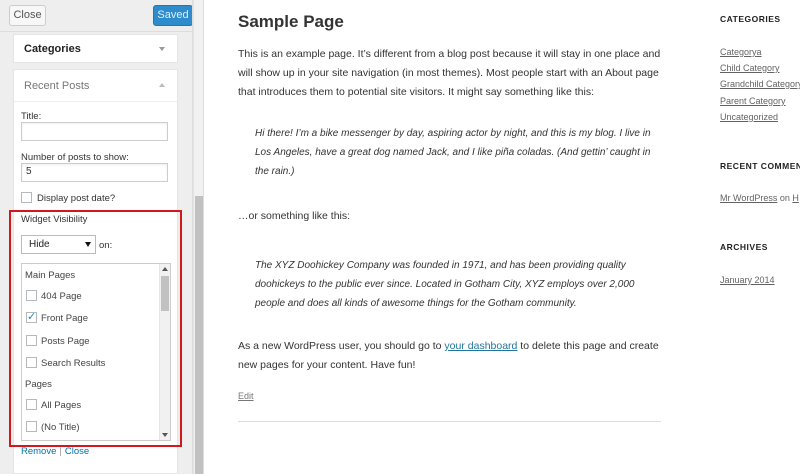 The image size is (800, 474). What do you see at coordinates (246, 396) in the screenshot?
I see `edit-link: Edit` at bounding box center [246, 396].